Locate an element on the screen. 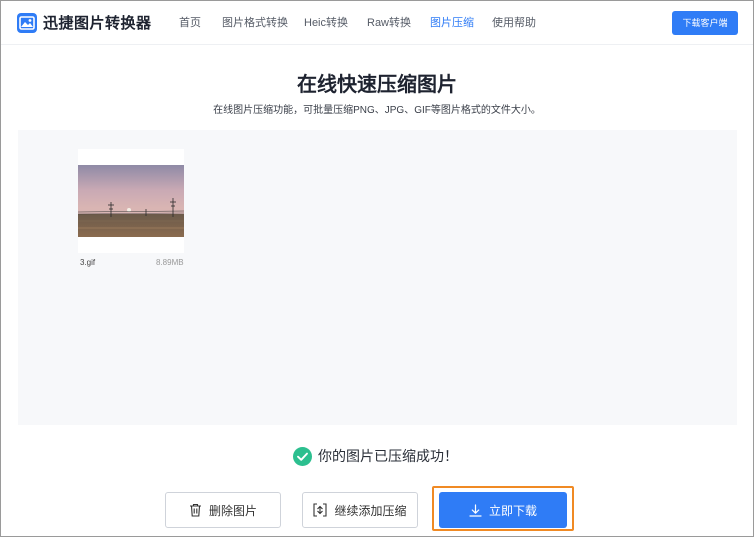 This screenshot has height=537, width=754. success-message: 你的图片已压缩成功！ is located at coordinates (375, 456).